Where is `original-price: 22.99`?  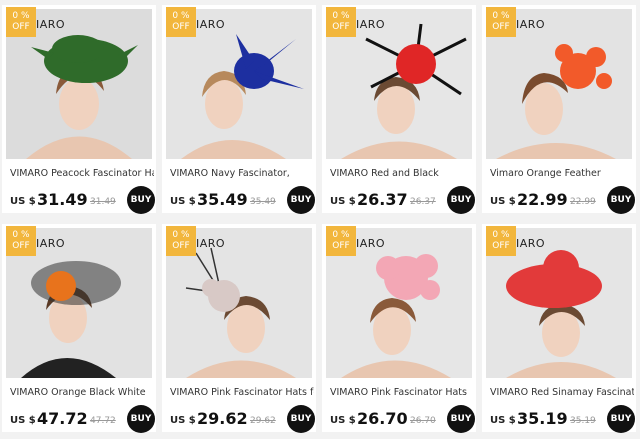
original-price: 22.99 is located at coordinates (583, 202).